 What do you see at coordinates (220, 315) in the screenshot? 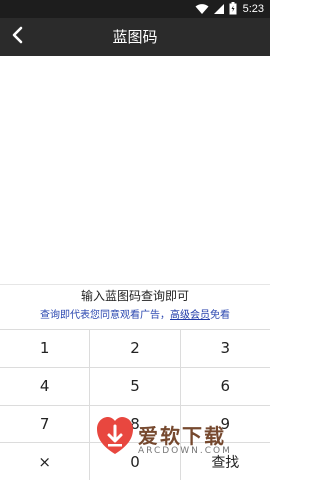
I see `ad-notice-suffix: 免看` at bounding box center [220, 315].